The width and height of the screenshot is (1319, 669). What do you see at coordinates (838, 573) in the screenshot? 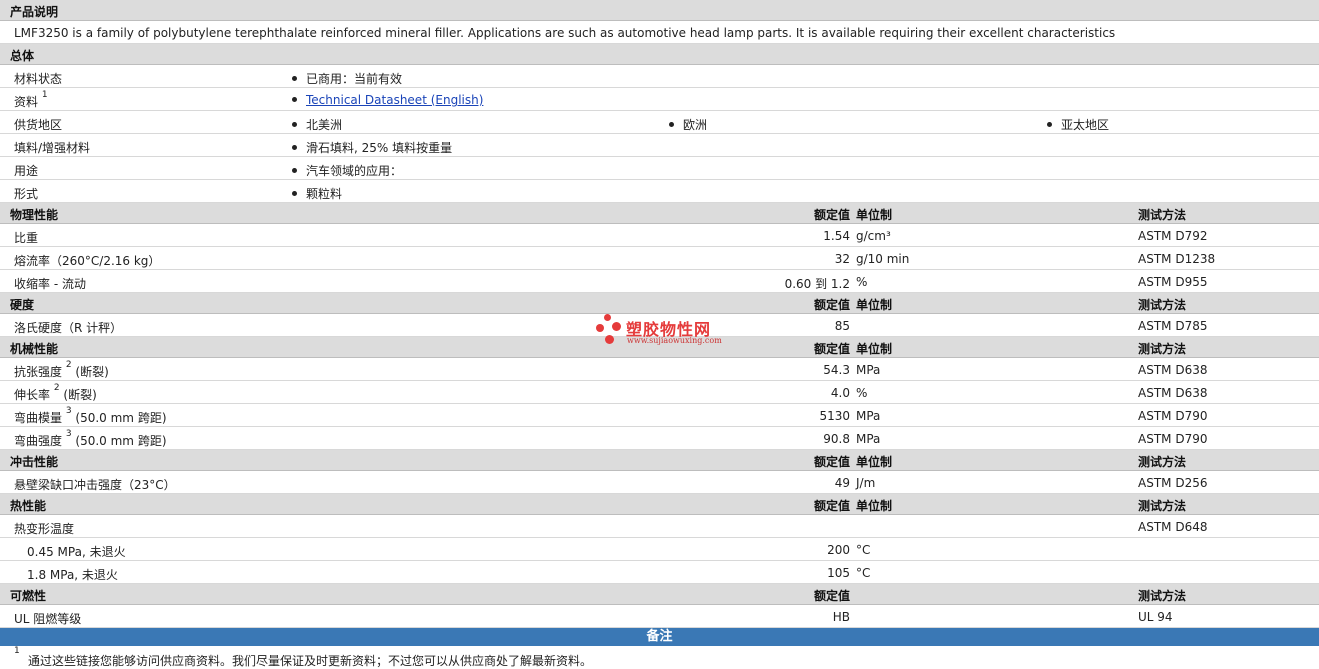
I see `property-value: 105` at bounding box center [838, 573].